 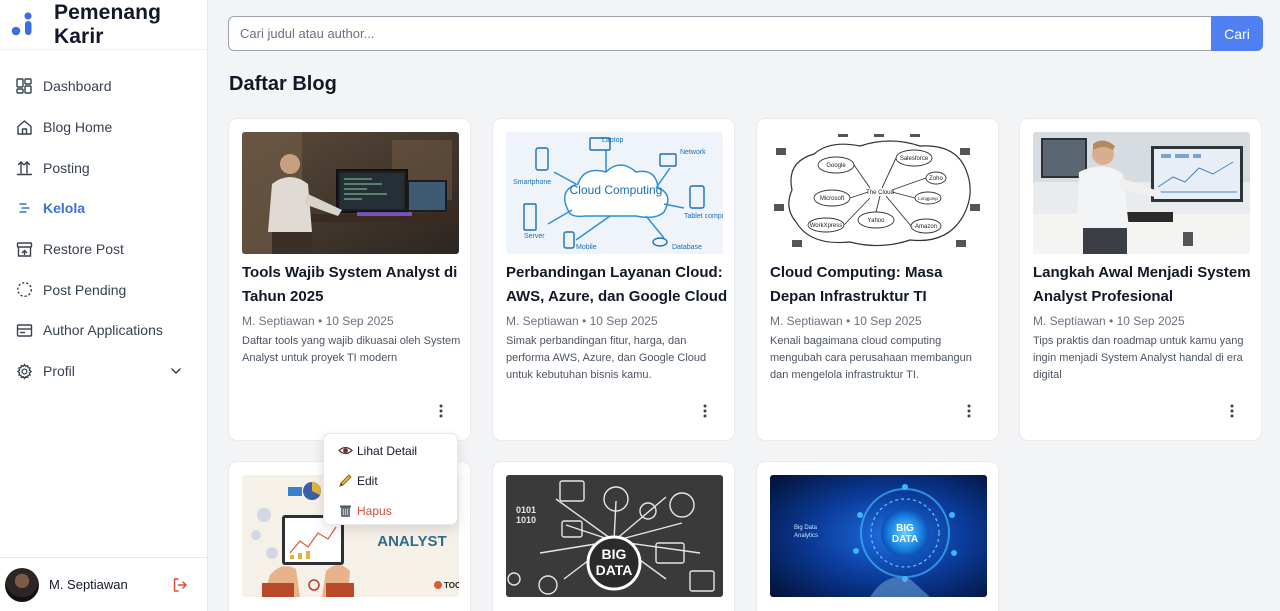 I want to click on blog-card-title: Tools Wajib System Analyst di Tahun 2025, so click(x=353, y=285).